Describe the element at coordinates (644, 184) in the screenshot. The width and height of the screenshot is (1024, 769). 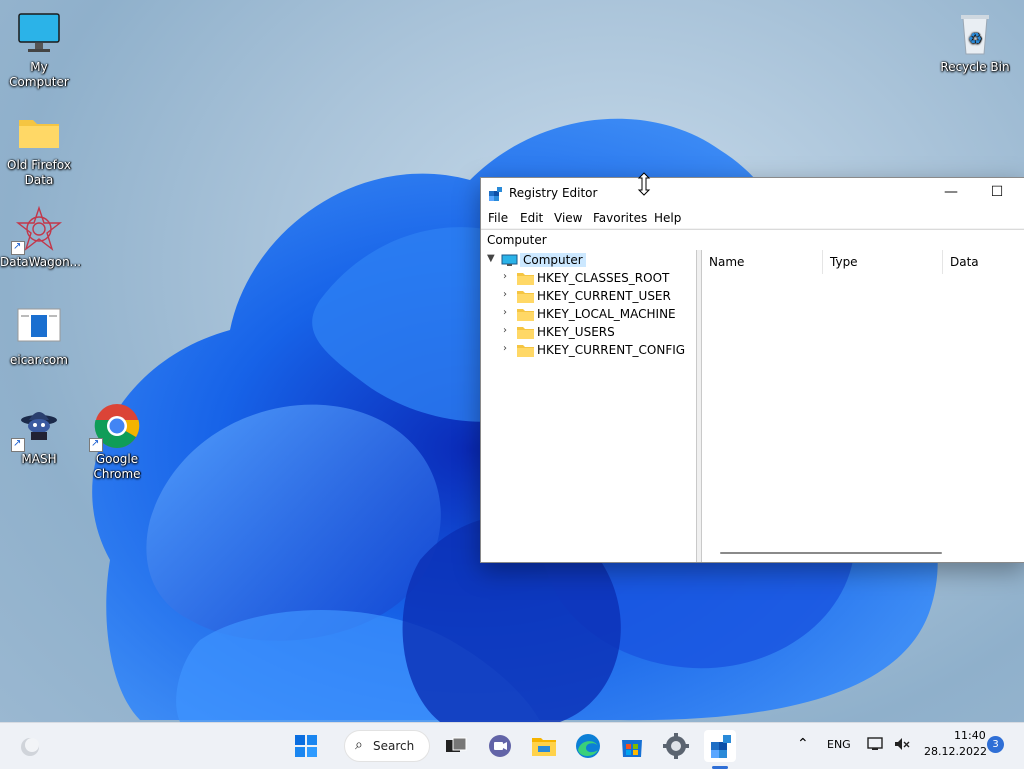
I see `resize-vertical-cursor-icon` at that location.